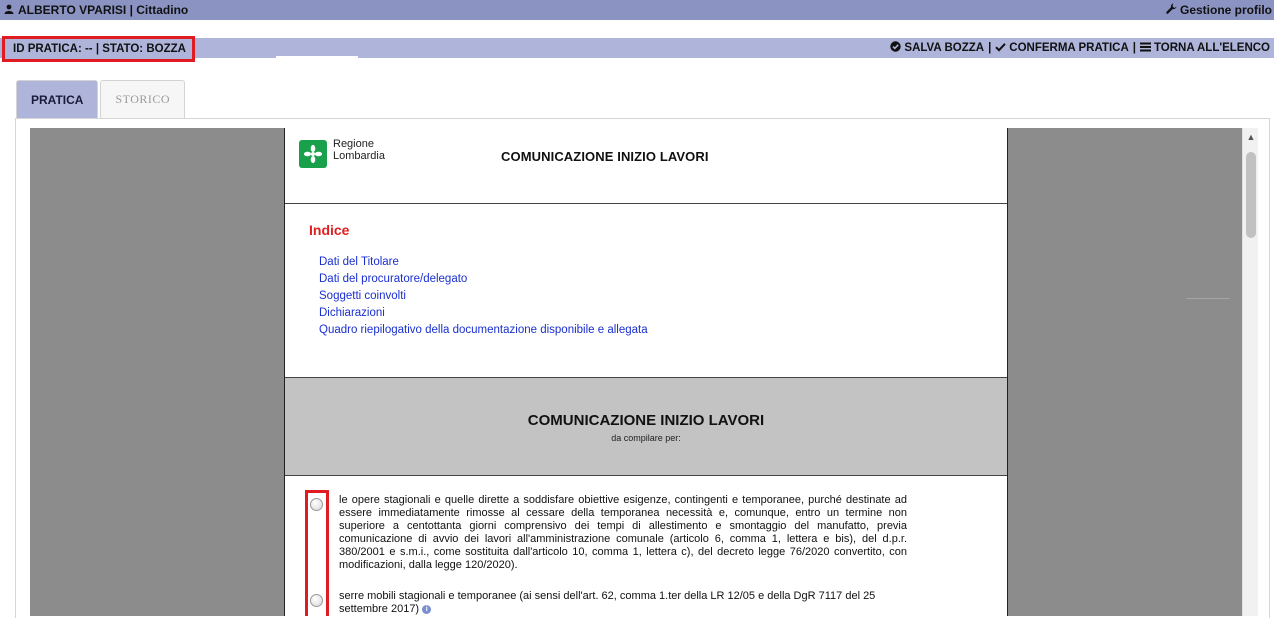  Describe the element at coordinates (316, 504) in the screenshot. I see `radio-option-opere-stagionali` at that location.